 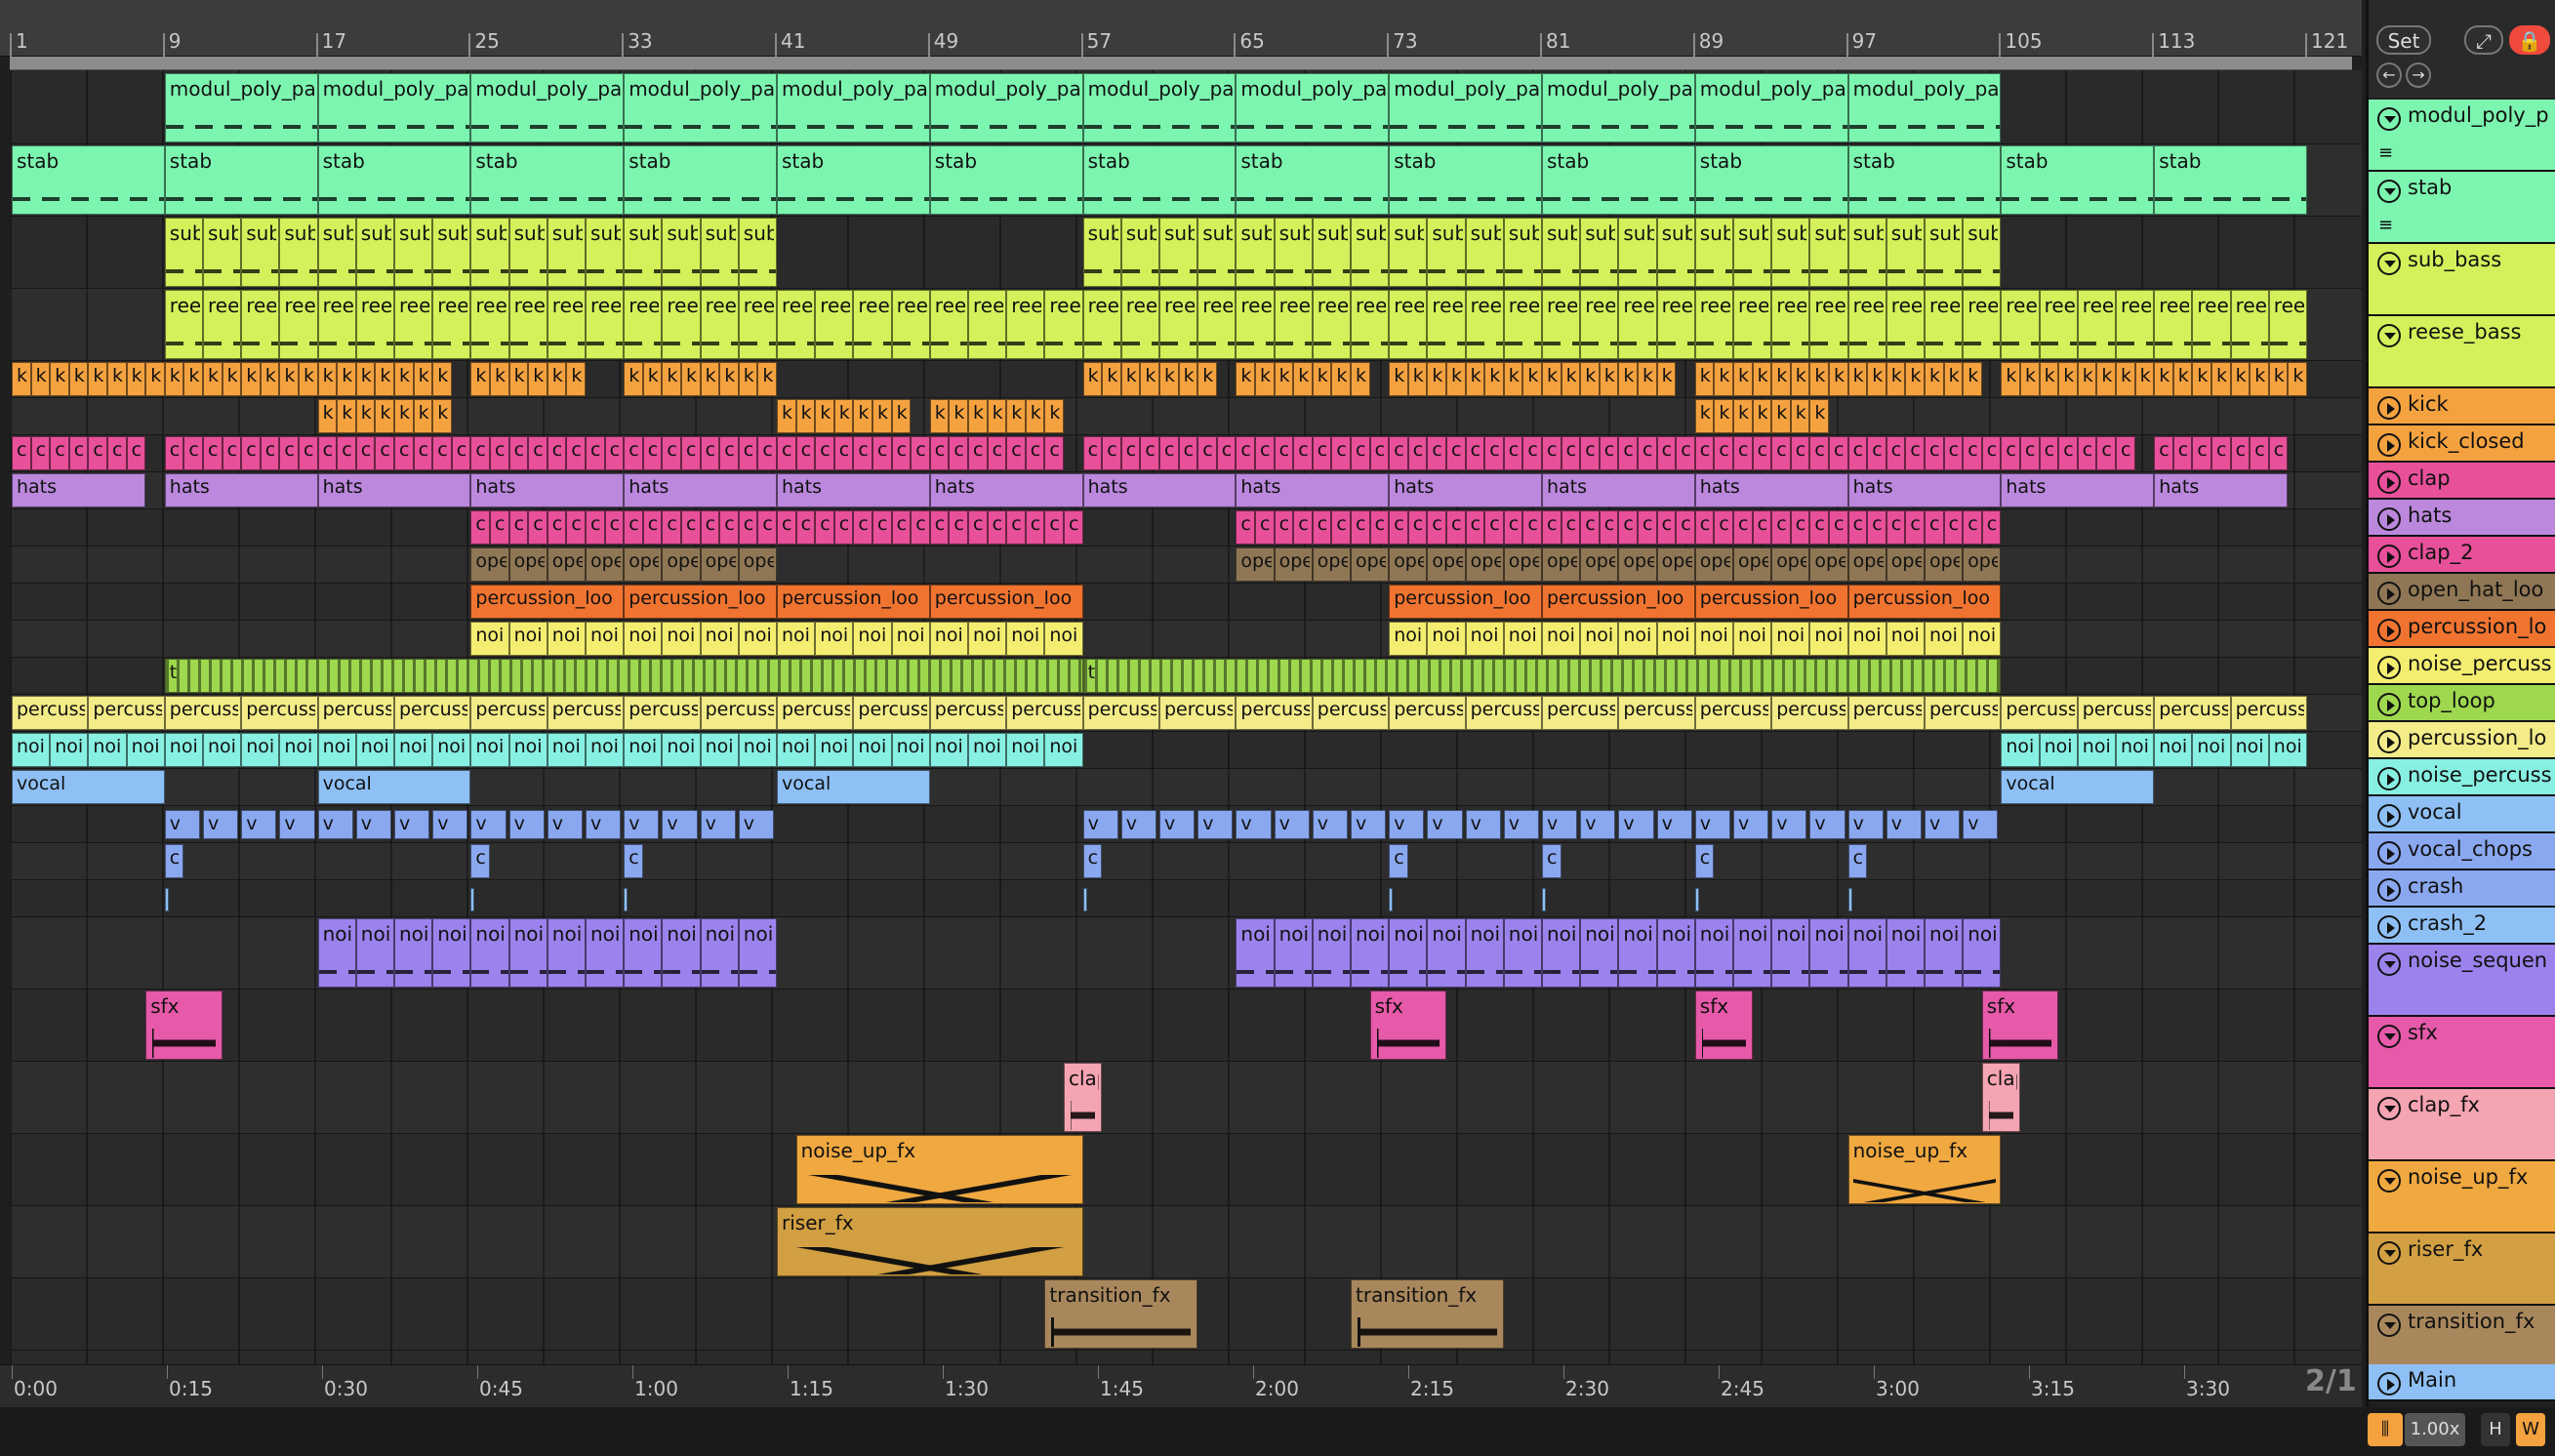 What do you see at coordinates (2462, 1270) in the screenshot?
I see `track-header: riser_fx` at bounding box center [2462, 1270].